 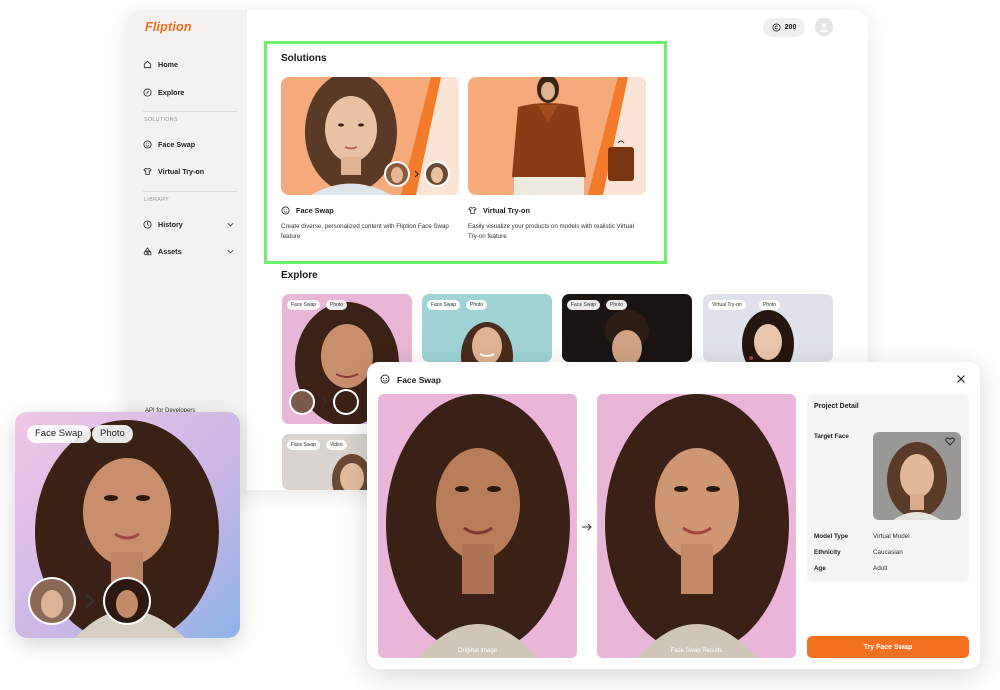 What do you see at coordinates (557, 136) in the screenshot?
I see `virtual-tryon-preview-image` at bounding box center [557, 136].